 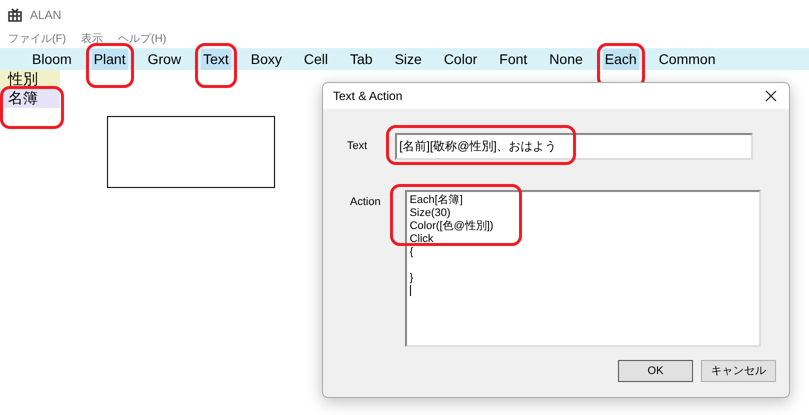 What do you see at coordinates (655, 371) in the screenshot?
I see `dialog-button: OK` at bounding box center [655, 371].